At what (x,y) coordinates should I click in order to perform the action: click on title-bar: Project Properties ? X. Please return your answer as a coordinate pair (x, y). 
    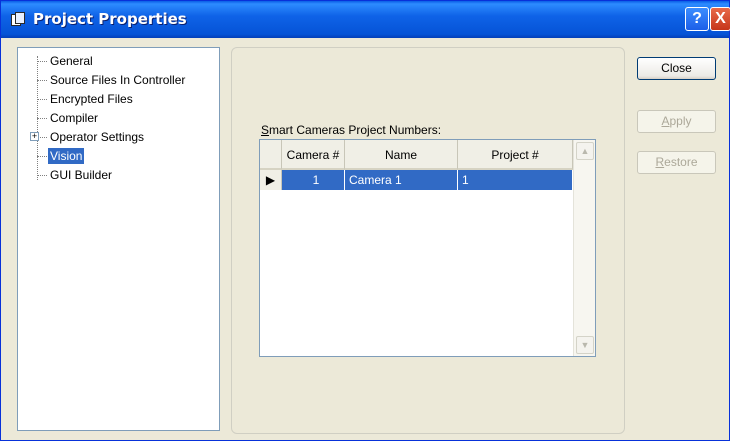
    Looking at the image, I should click on (365, 19).